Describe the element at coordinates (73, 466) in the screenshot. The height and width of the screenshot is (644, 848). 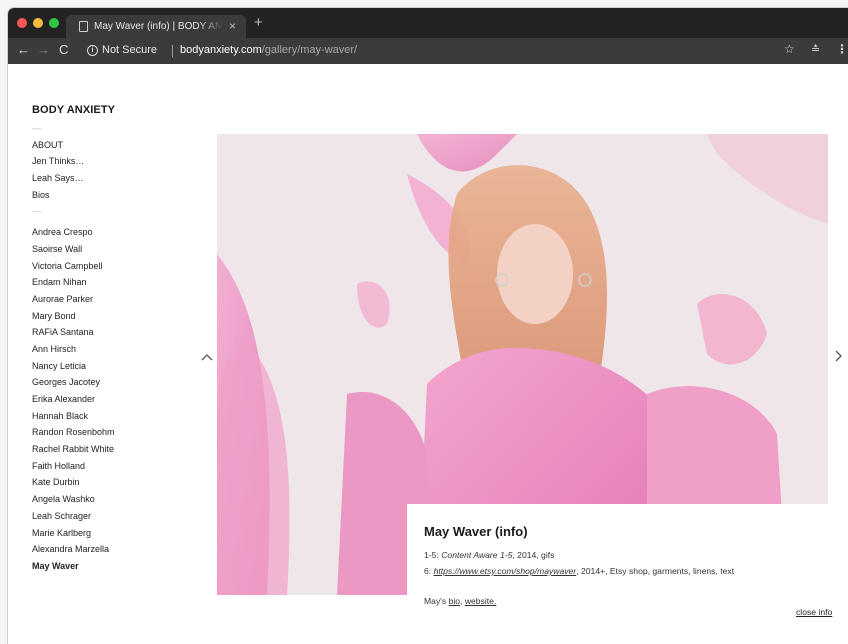
I see `nav-artist: Faith Holland` at that location.